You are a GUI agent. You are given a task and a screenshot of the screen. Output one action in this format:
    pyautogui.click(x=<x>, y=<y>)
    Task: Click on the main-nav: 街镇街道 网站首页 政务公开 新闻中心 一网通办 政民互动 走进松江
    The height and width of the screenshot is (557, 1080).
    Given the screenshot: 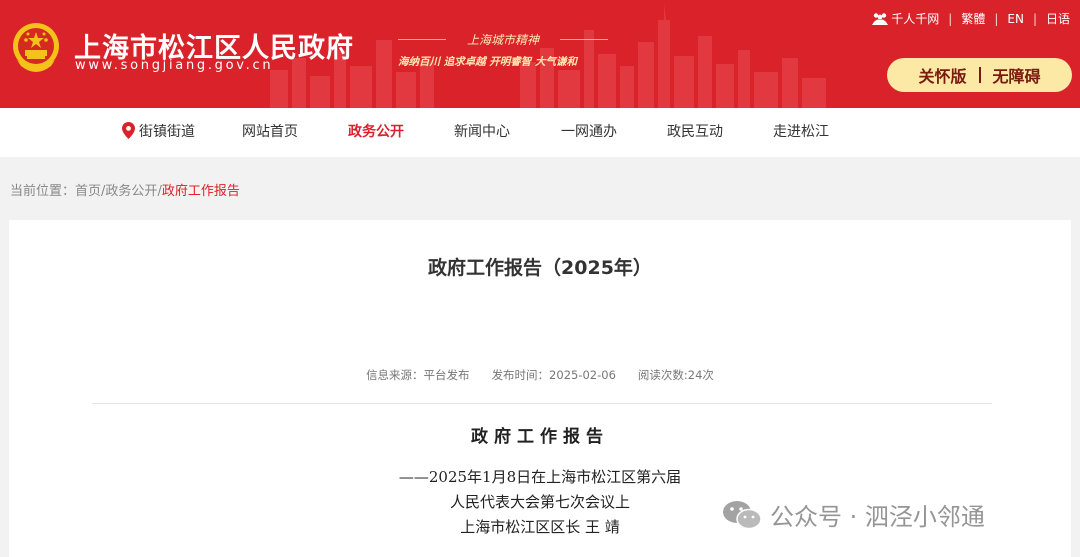 What is the action you would take?
    pyautogui.click(x=540, y=132)
    